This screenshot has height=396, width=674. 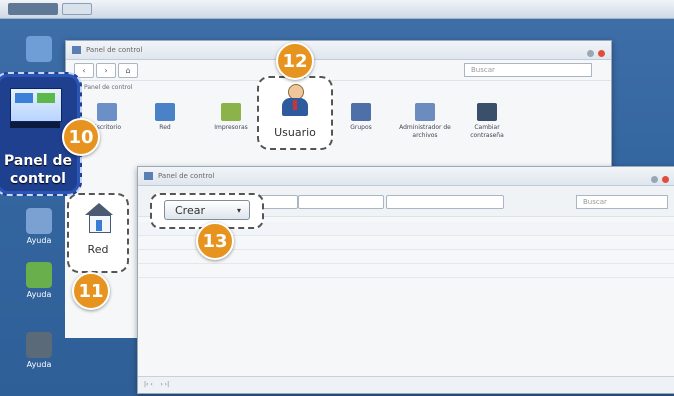 What do you see at coordinates (165, 112) in the screenshot?
I see `network-icon` at bounding box center [165, 112].